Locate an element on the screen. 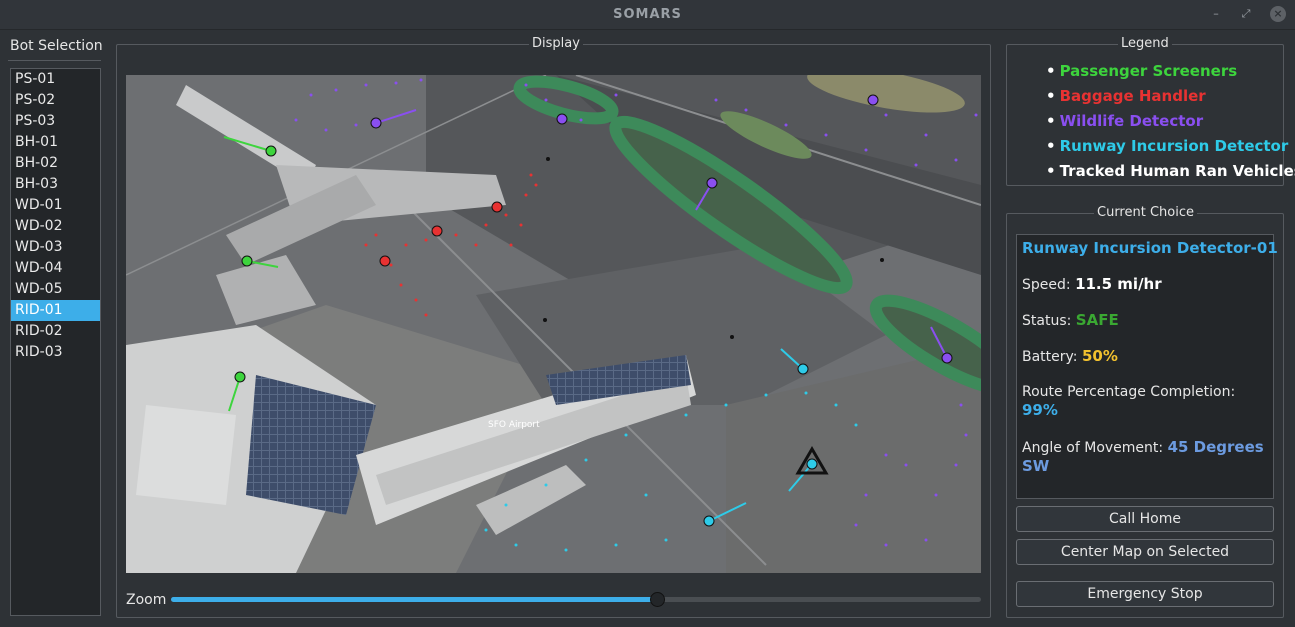 This screenshot has height=627, width=1295. battery-label: Battery: is located at coordinates (1050, 357).